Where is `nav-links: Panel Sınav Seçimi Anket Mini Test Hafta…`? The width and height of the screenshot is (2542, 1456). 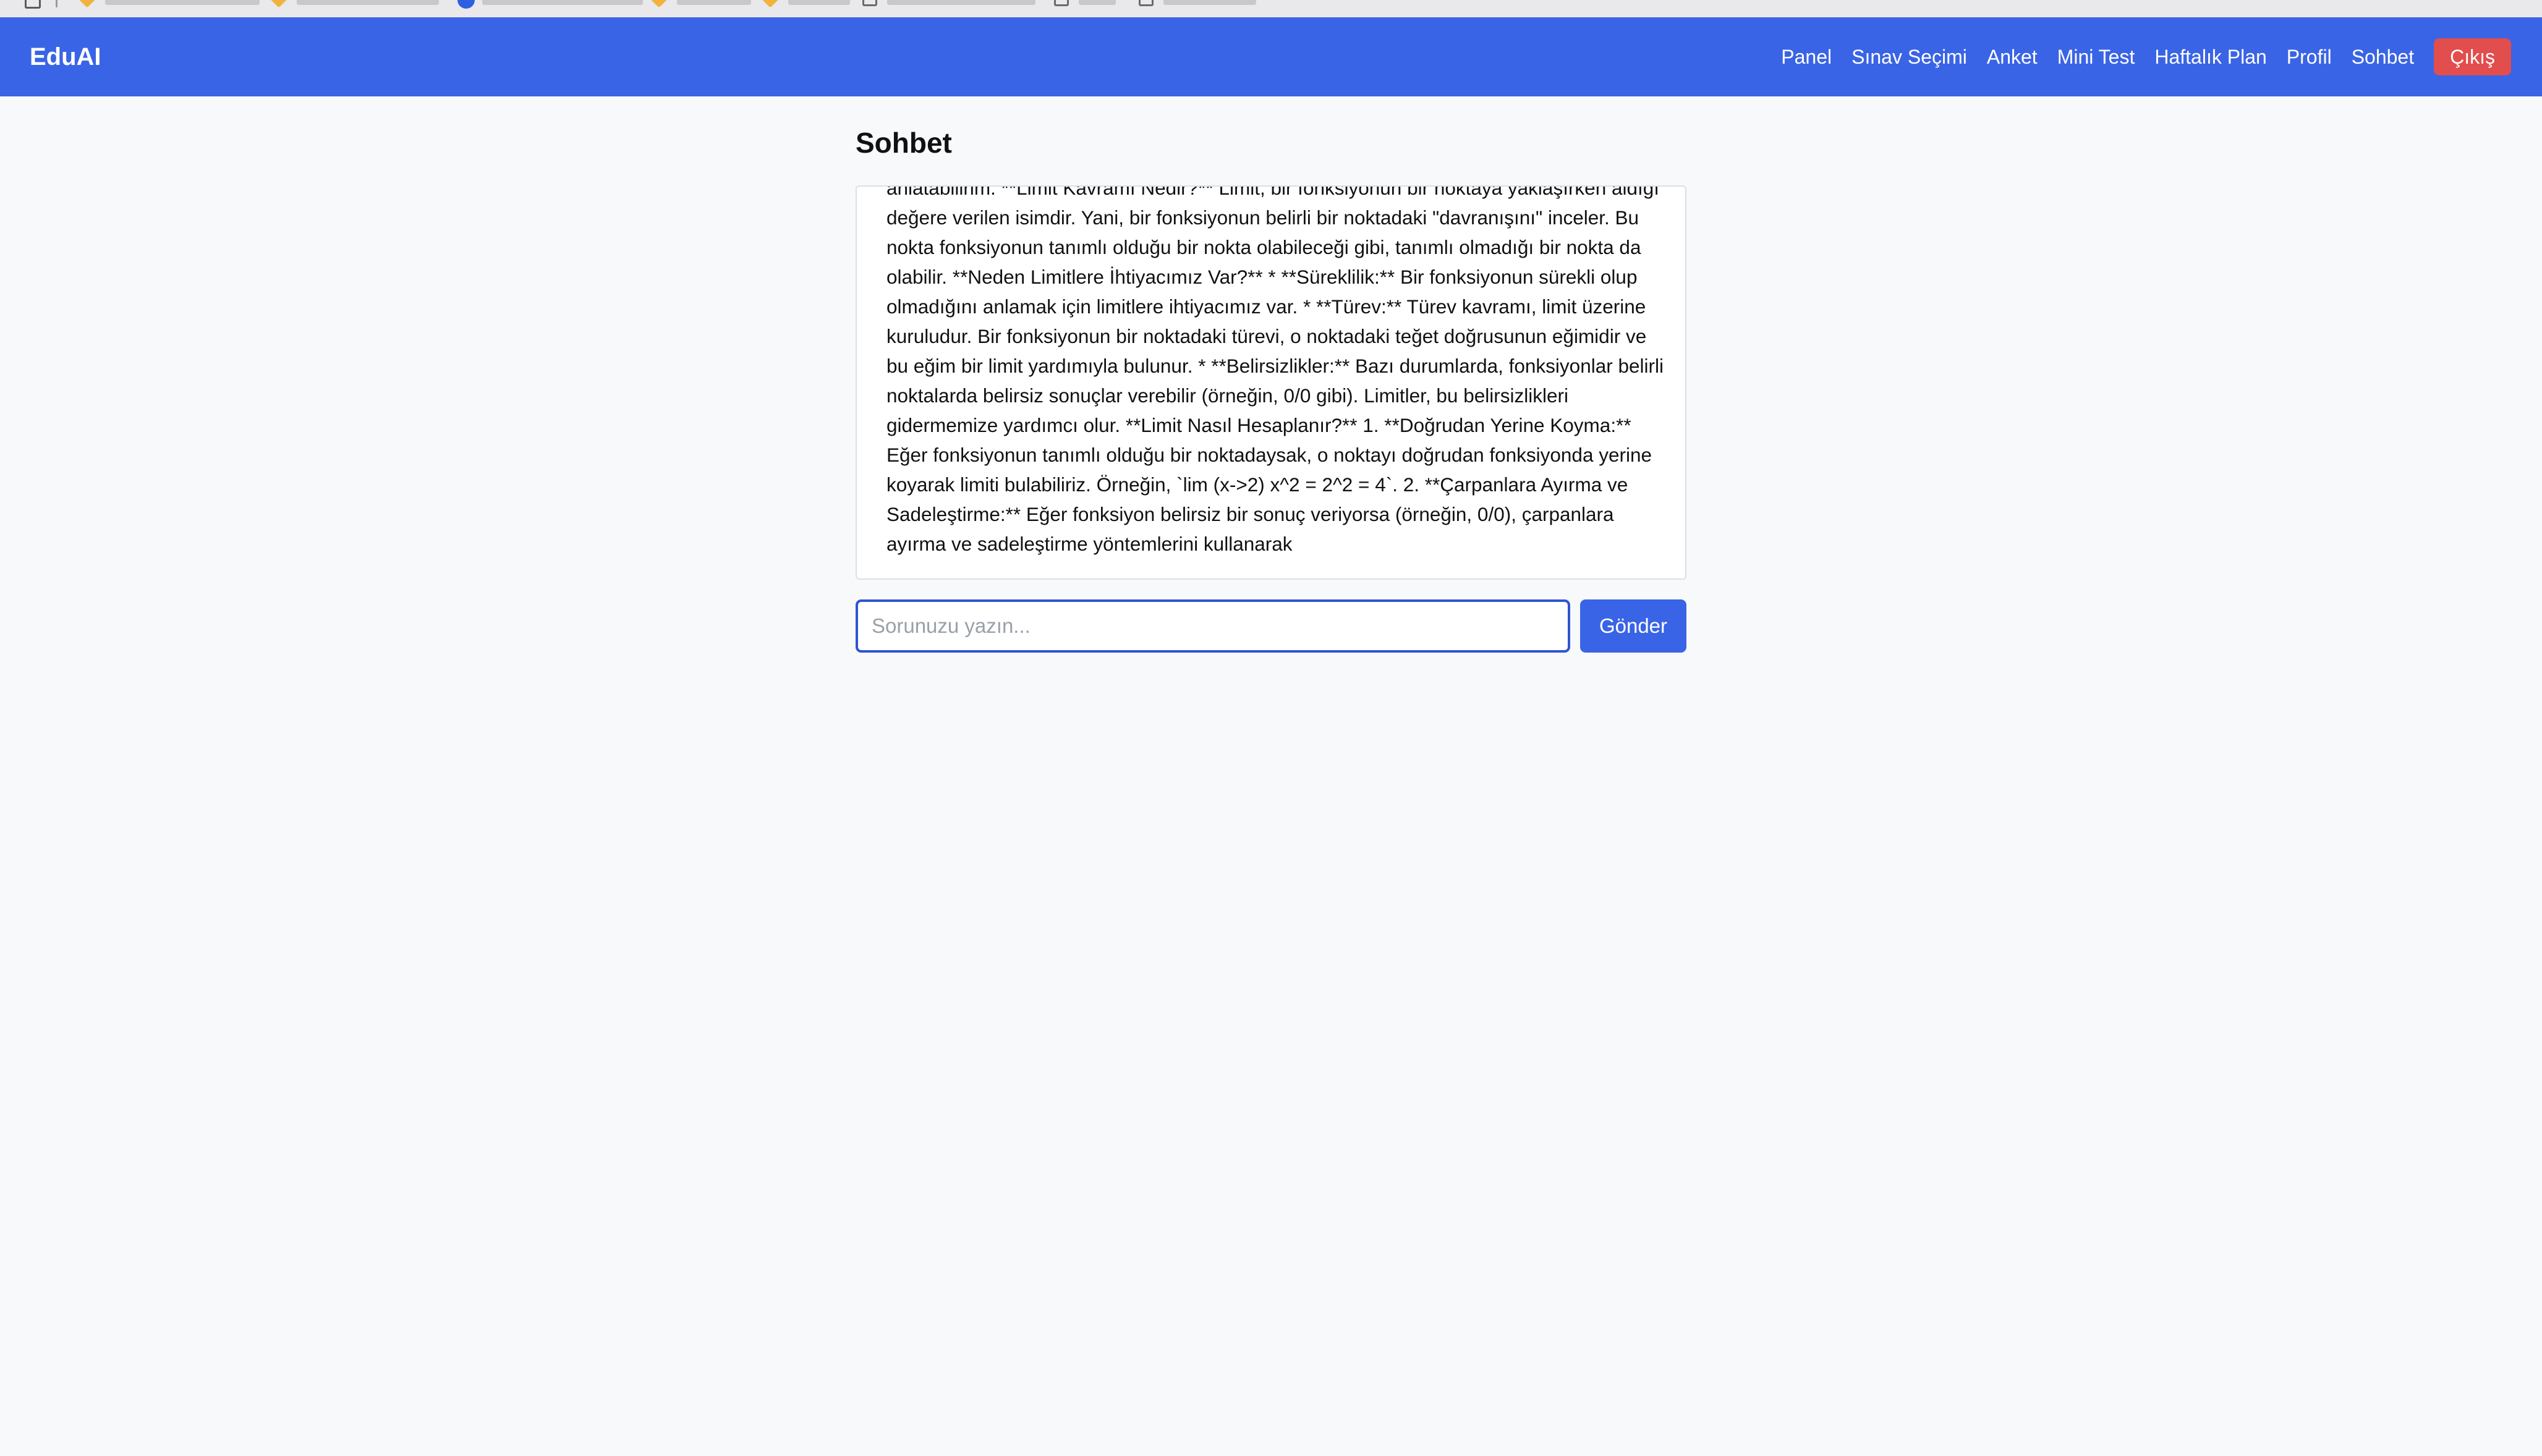 nav-links: Panel Sınav Seçimi Anket Mini Test Hafta… is located at coordinates (2136, 56).